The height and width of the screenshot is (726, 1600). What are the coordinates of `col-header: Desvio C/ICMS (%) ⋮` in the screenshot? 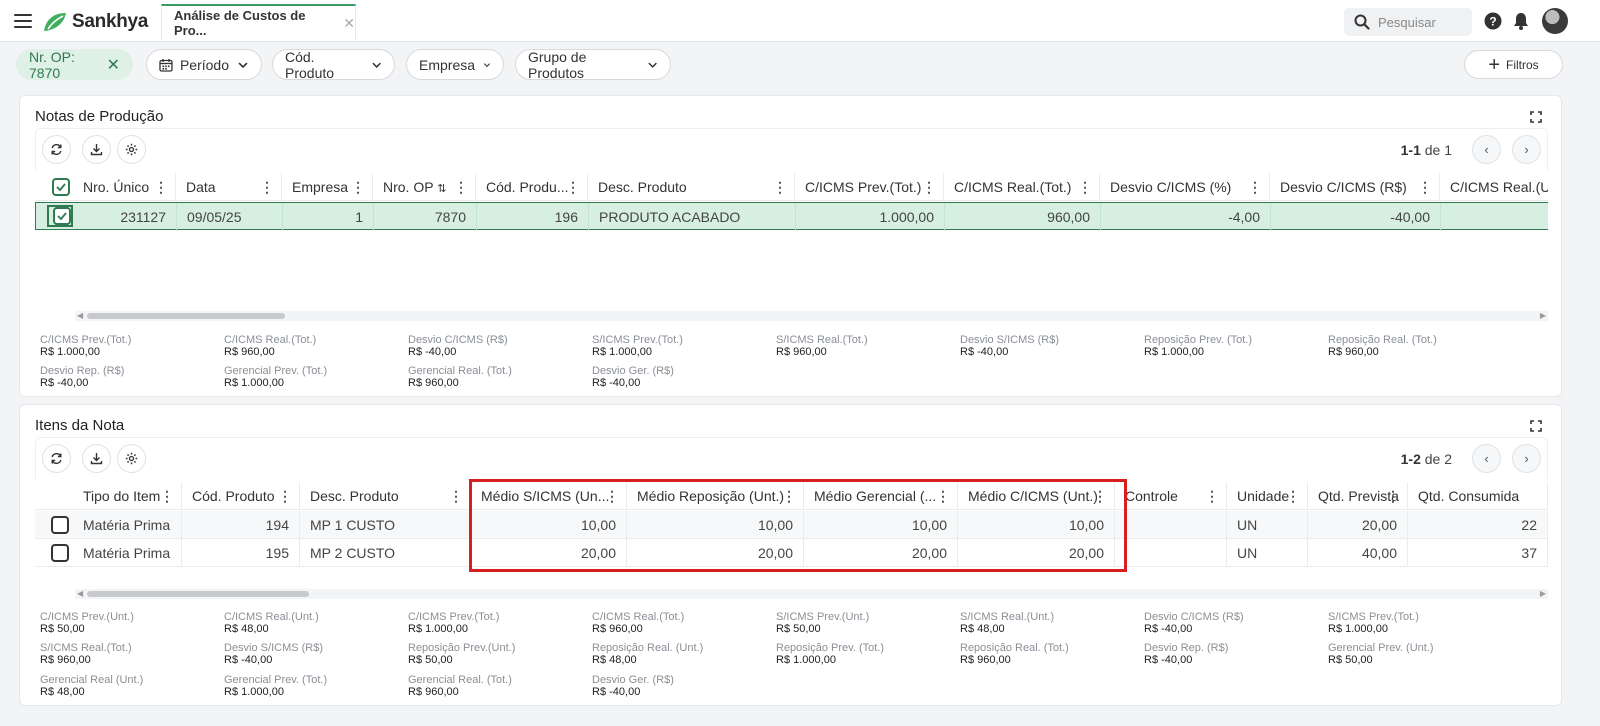 It's located at (1185, 187).